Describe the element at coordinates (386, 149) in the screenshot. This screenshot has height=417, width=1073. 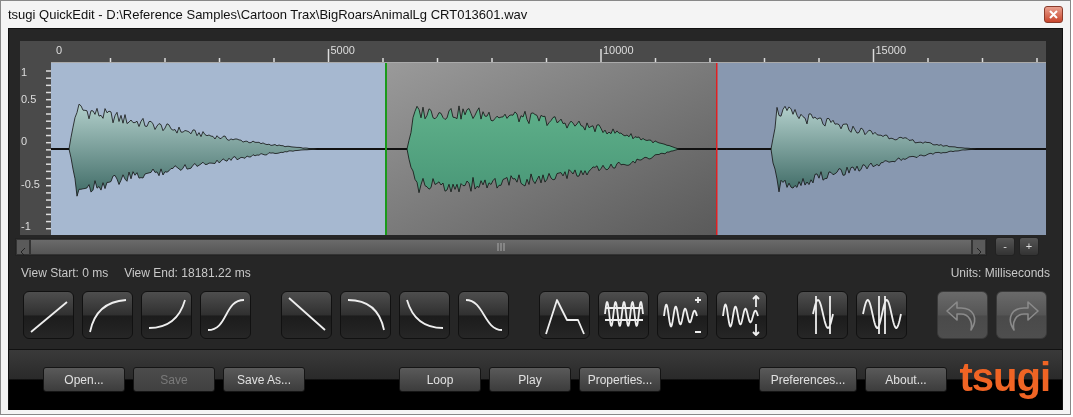
I see `selection-start-marker` at that location.